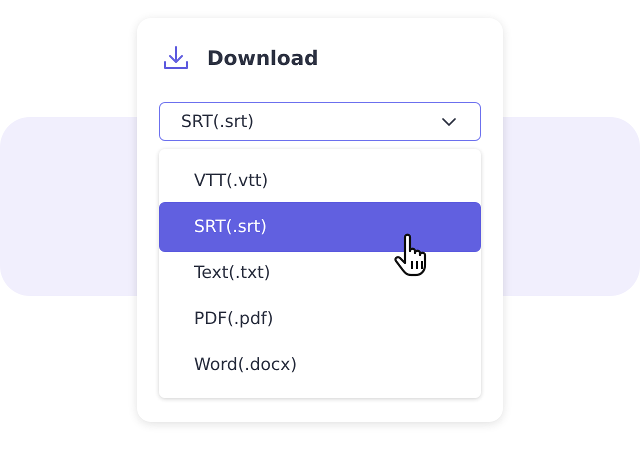 The image size is (640, 453). I want to click on panel-title: Download, so click(262, 58).